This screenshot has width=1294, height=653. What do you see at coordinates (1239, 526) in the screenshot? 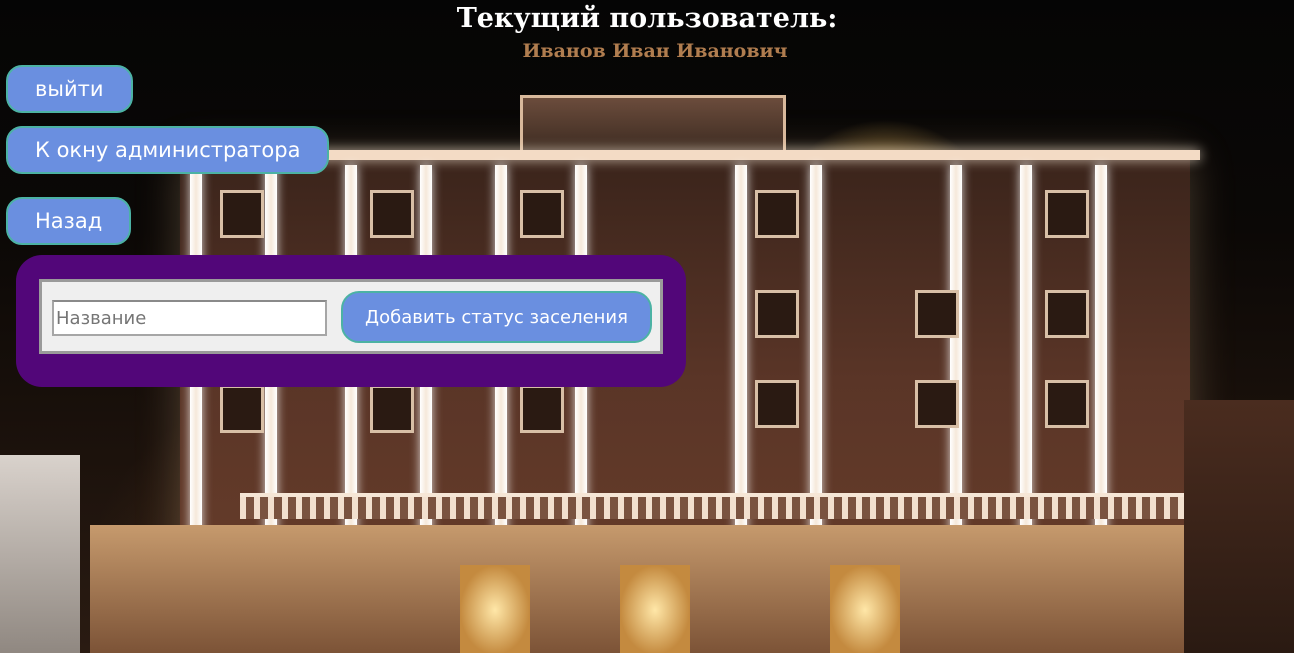
I see `neighbor-house-right` at bounding box center [1239, 526].